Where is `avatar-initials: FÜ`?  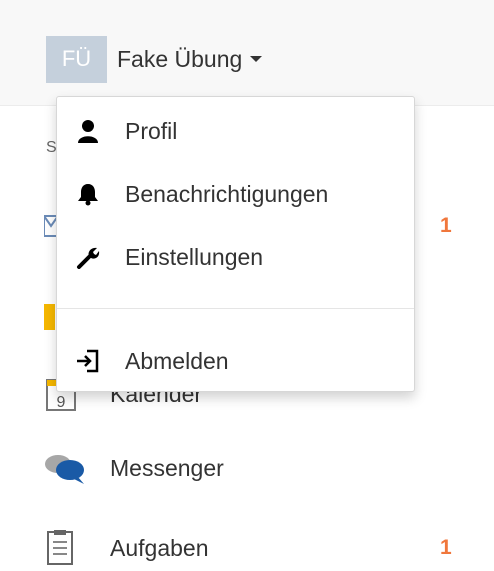 avatar-initials: FÜ is located at coordinates (76, 58).